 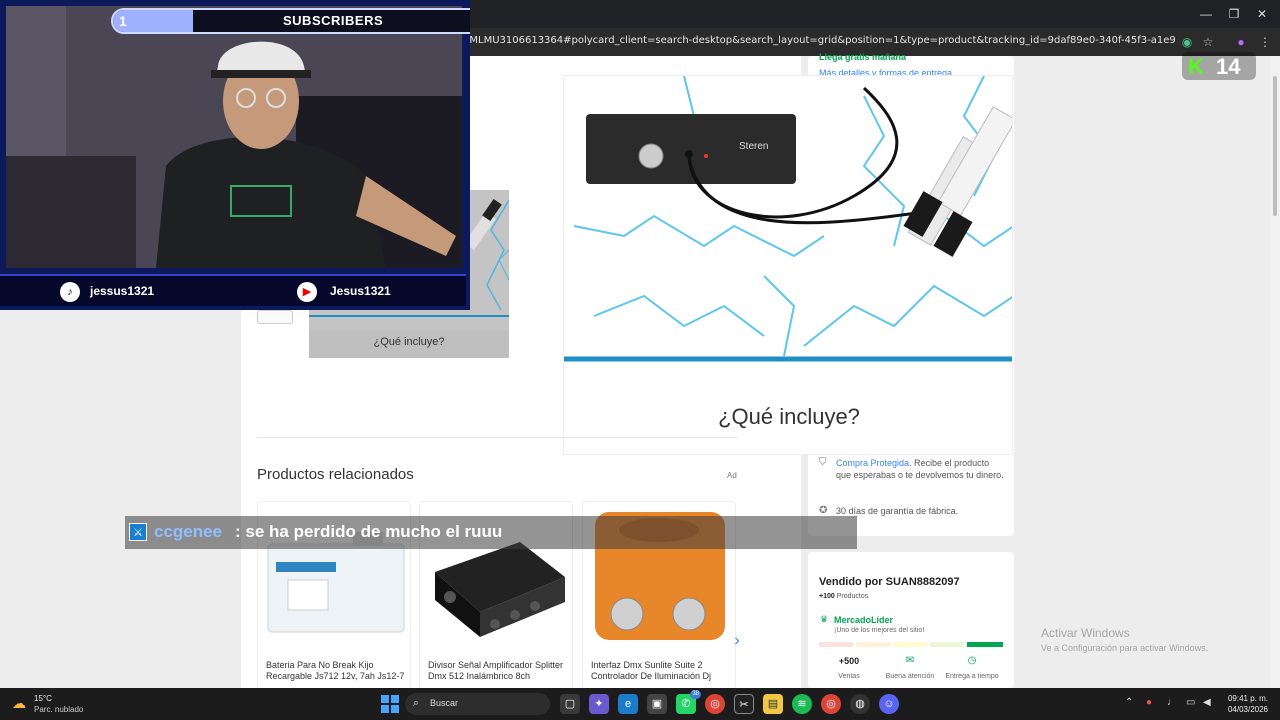 I want to click on page-scrollbar, so click(x=1275, y=372).